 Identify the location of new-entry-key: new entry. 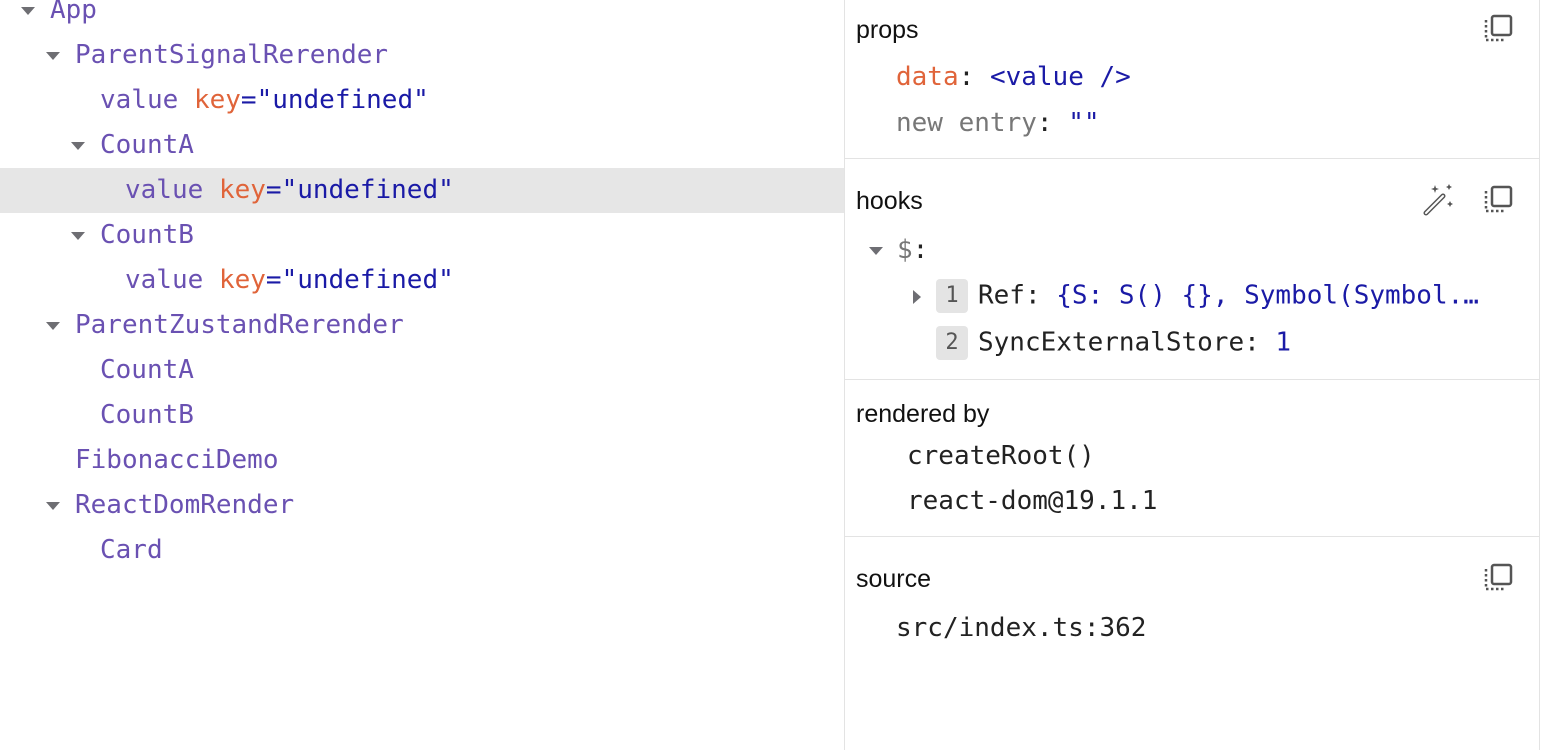
(966, 123).